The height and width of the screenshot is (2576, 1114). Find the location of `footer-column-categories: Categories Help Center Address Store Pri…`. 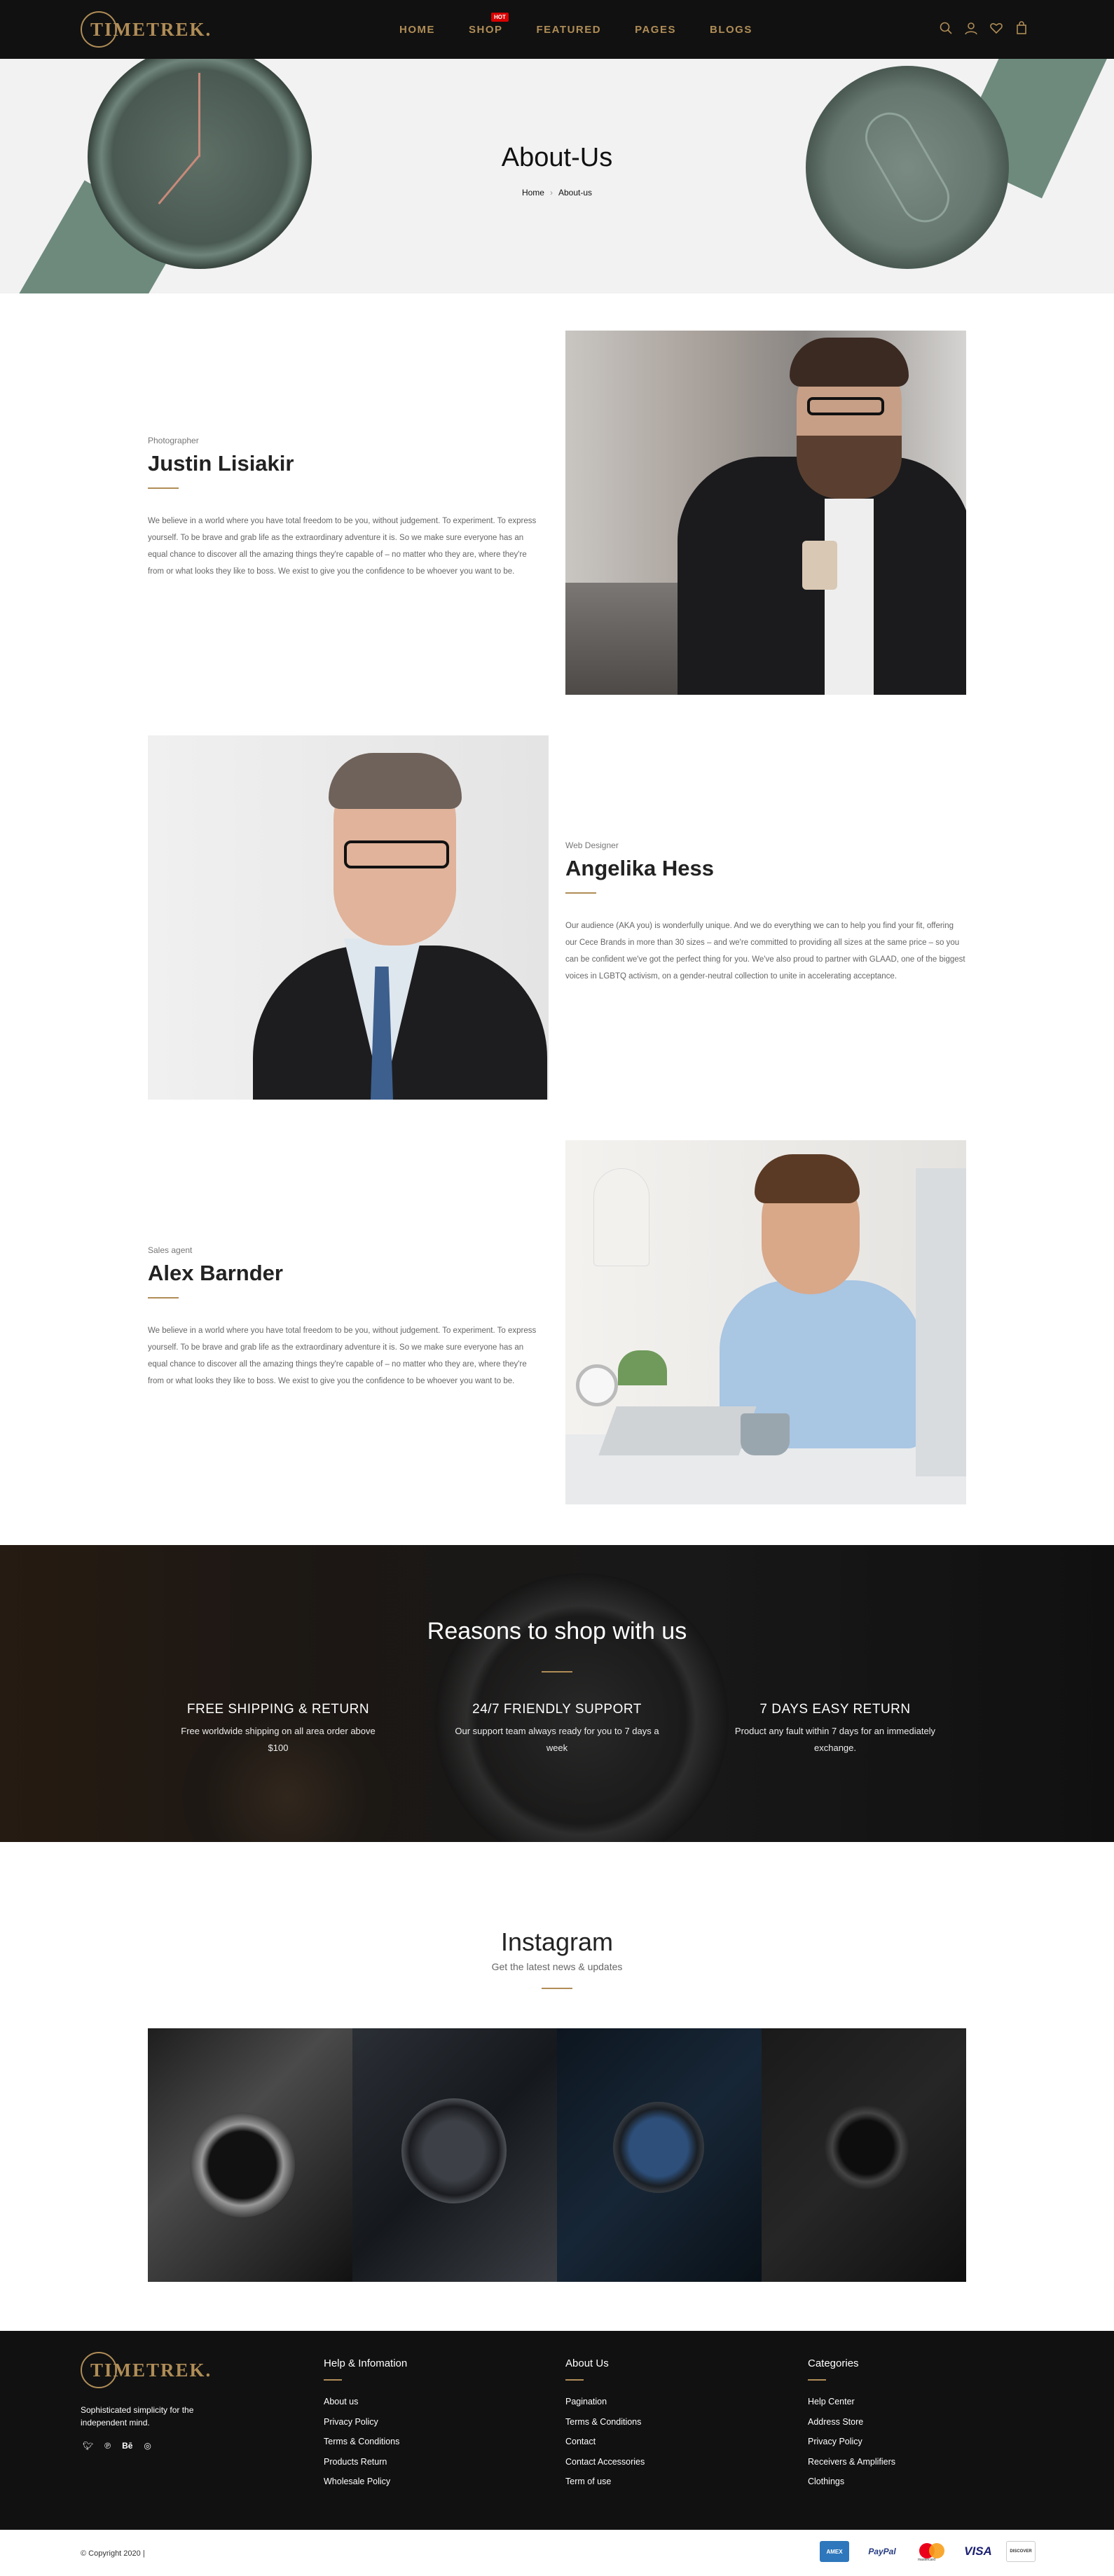

footer-column-categories: Categories Help Center Address Store Pri… is located at coordinates (906, 2425).